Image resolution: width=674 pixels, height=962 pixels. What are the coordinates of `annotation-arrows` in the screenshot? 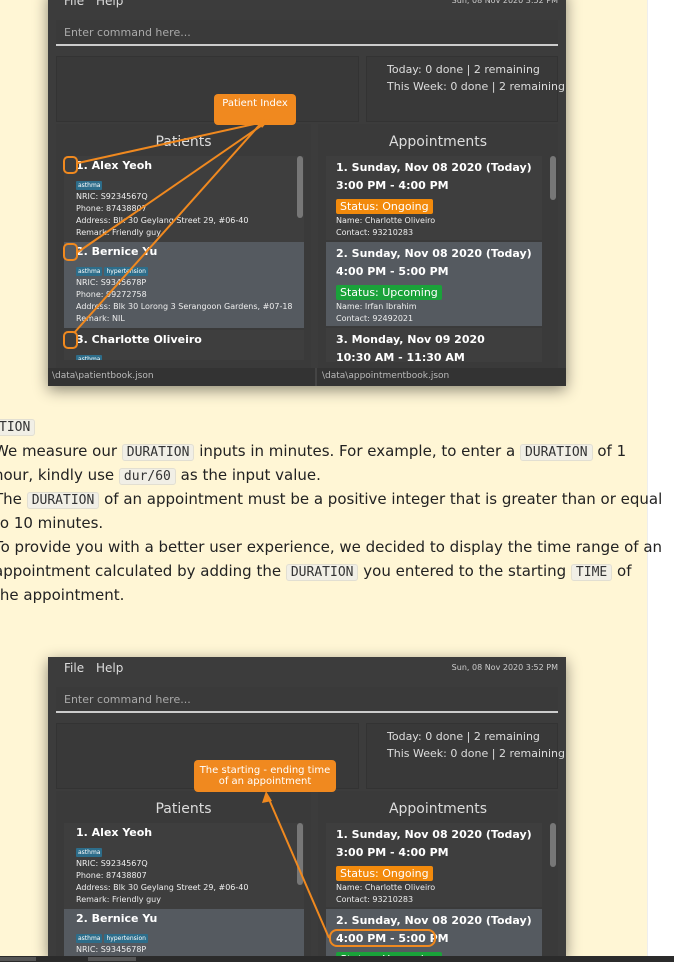 It's located at (171, 226).